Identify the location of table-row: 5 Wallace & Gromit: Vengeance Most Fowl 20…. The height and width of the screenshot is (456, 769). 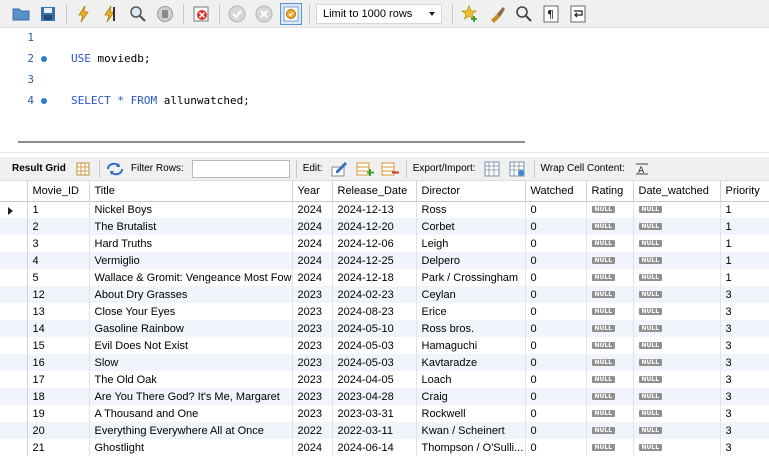
(384, 277).